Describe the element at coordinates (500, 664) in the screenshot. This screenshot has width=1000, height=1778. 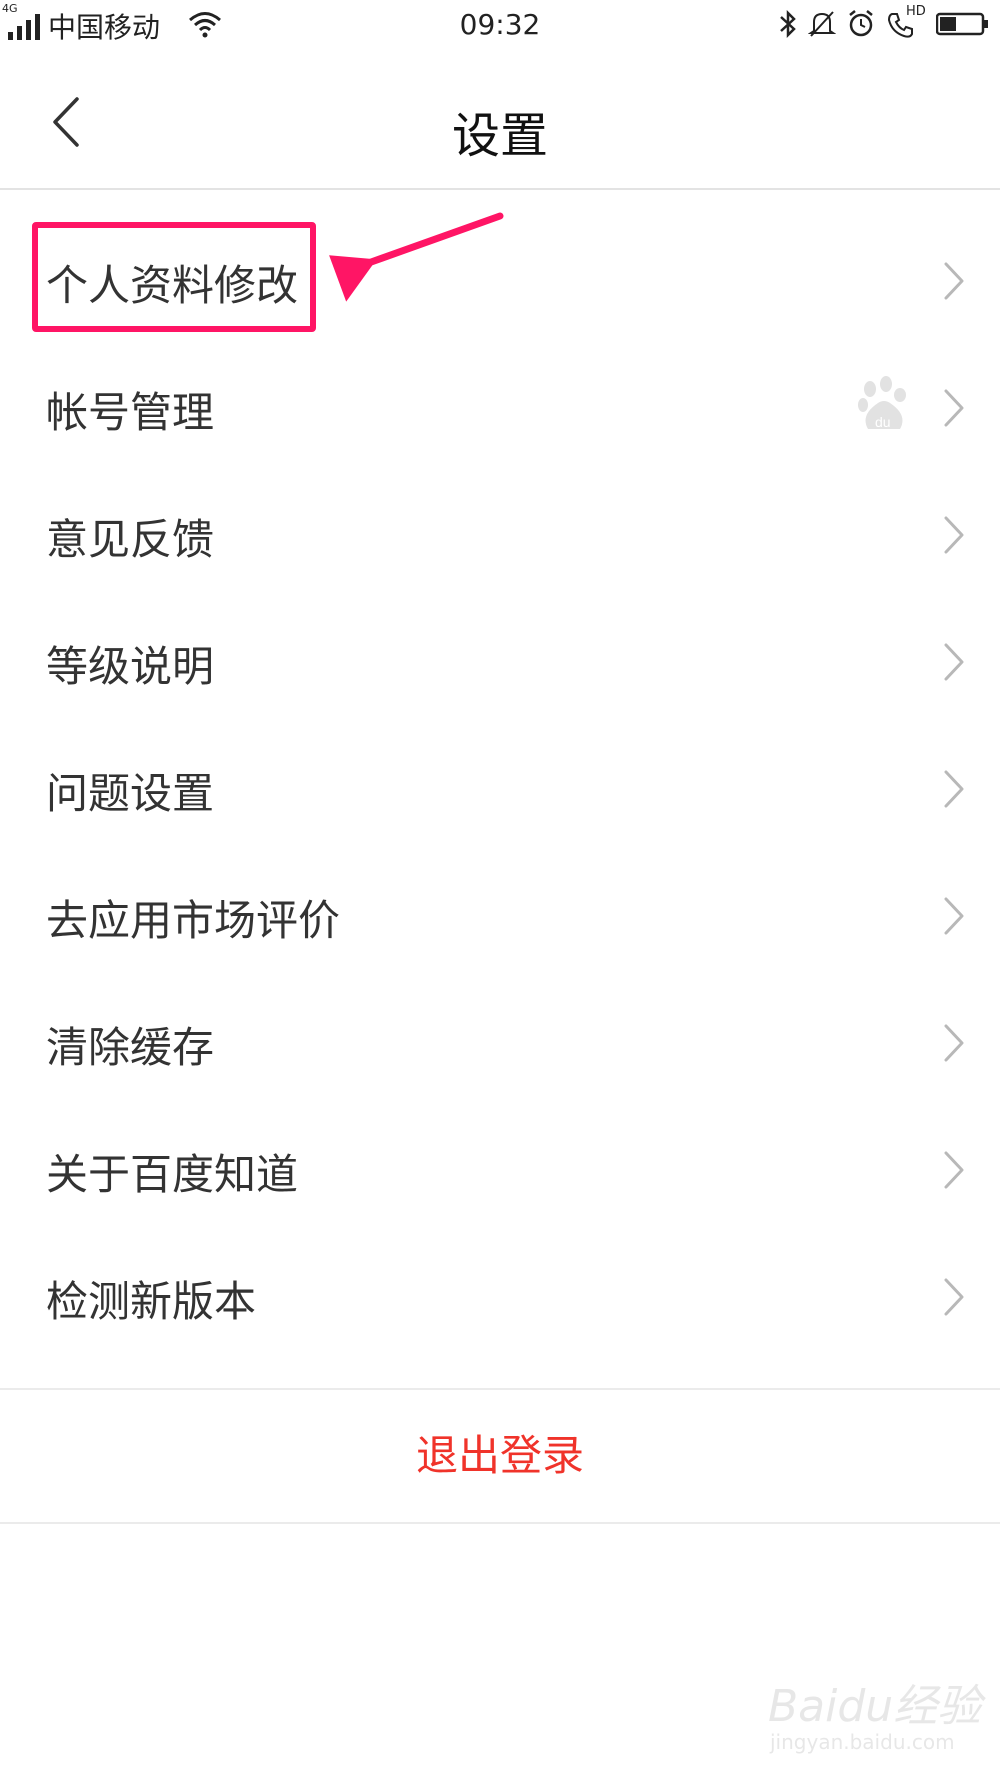
I see `settings-item-level-info: 等级说明` at that location.